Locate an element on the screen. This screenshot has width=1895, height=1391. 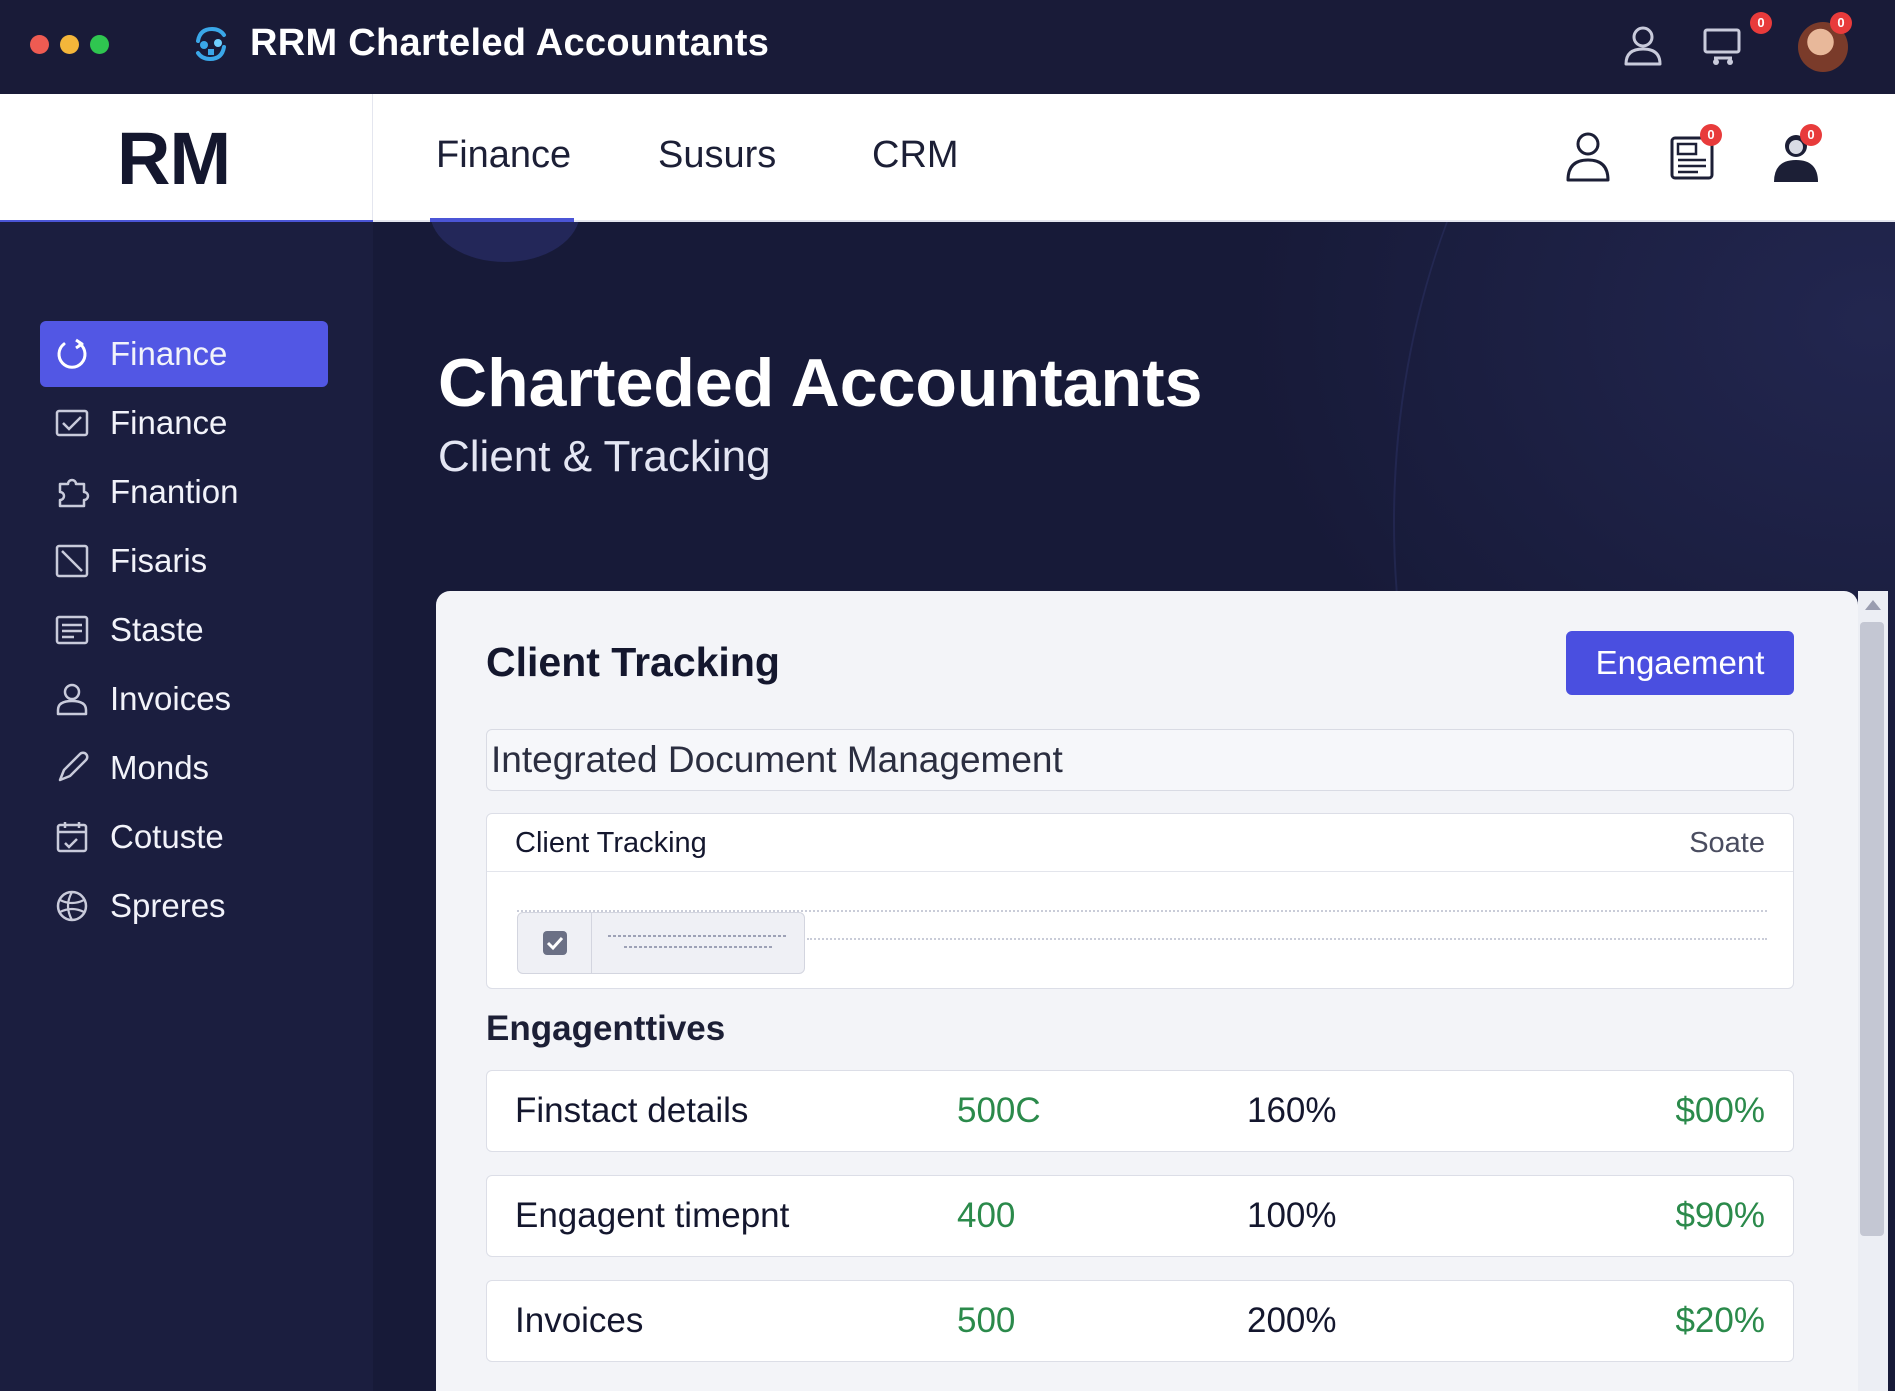
decorative-arc is located at coordinates (505, 242).